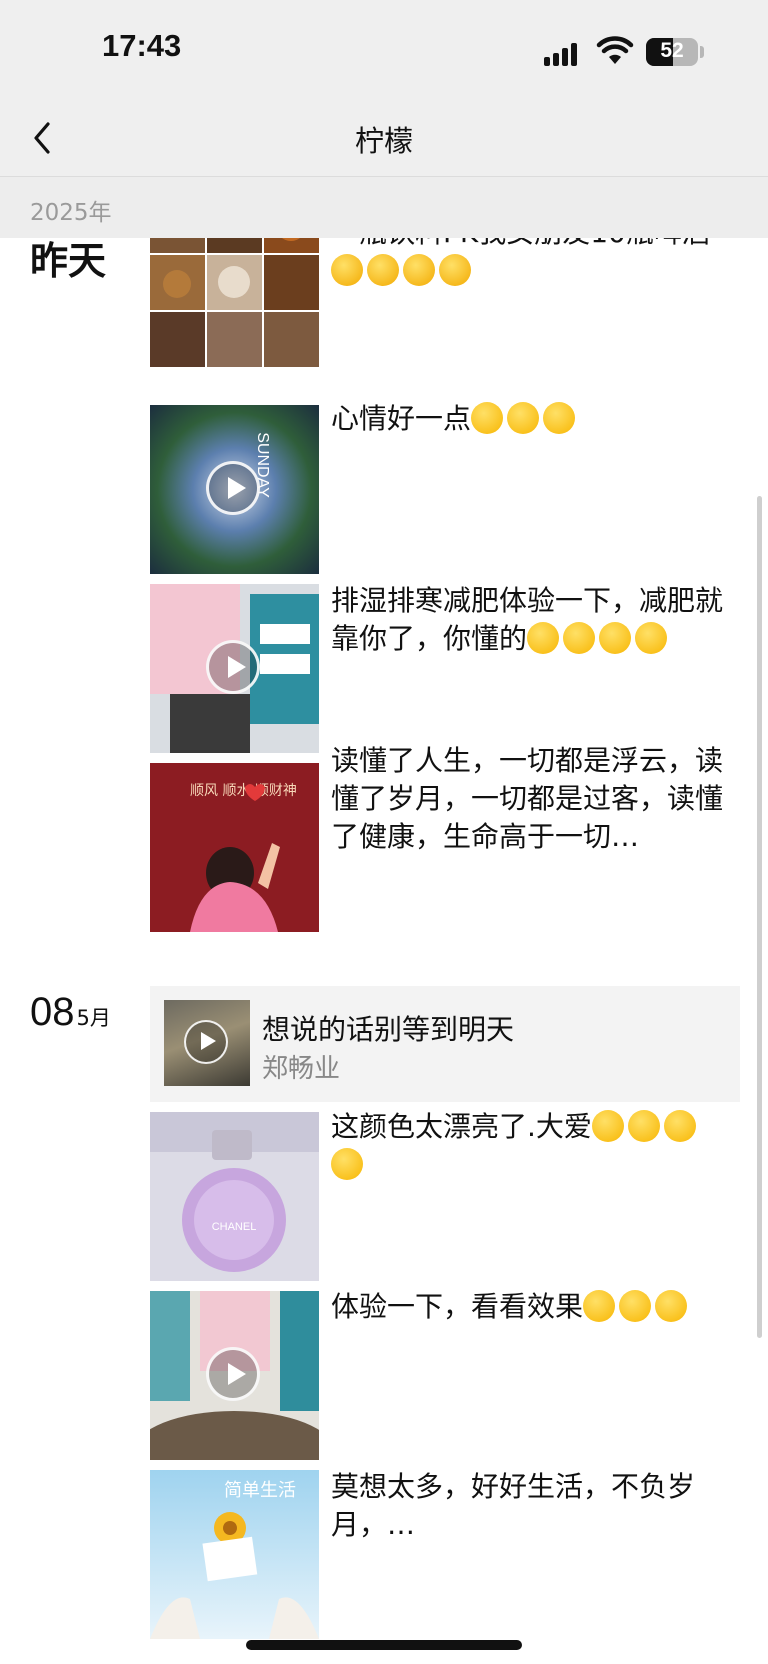 This screenshot has width=768, height=1664. I want to click on page-title: 柠檬, so click(383, 141).